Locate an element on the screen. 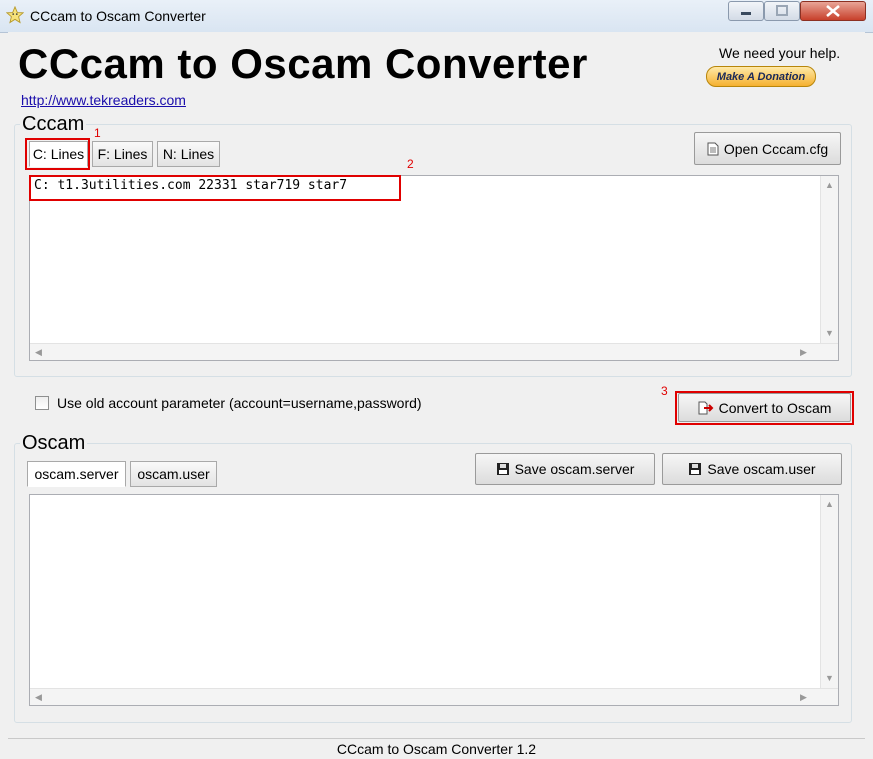  title-bar: CCcam to Oscam Converter is located at coordinates (436, 16).